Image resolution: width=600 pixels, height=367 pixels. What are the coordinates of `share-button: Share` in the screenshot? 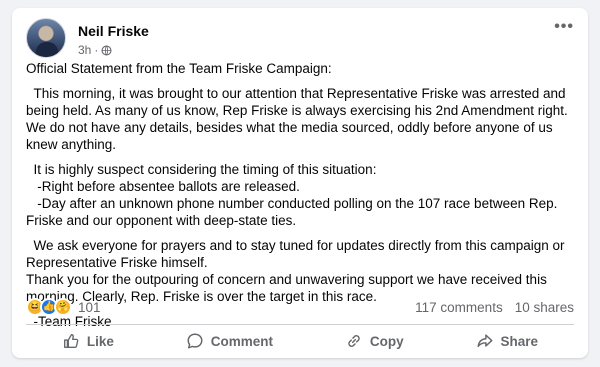 It's located at (507, 341).